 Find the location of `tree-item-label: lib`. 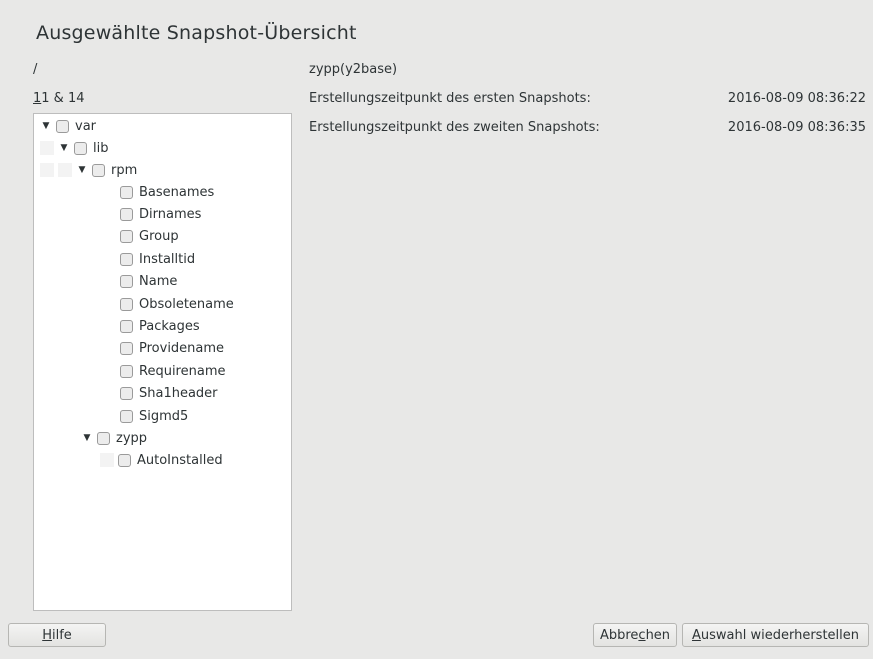

tree-item-label: lib is located at coordinates (101, 148).